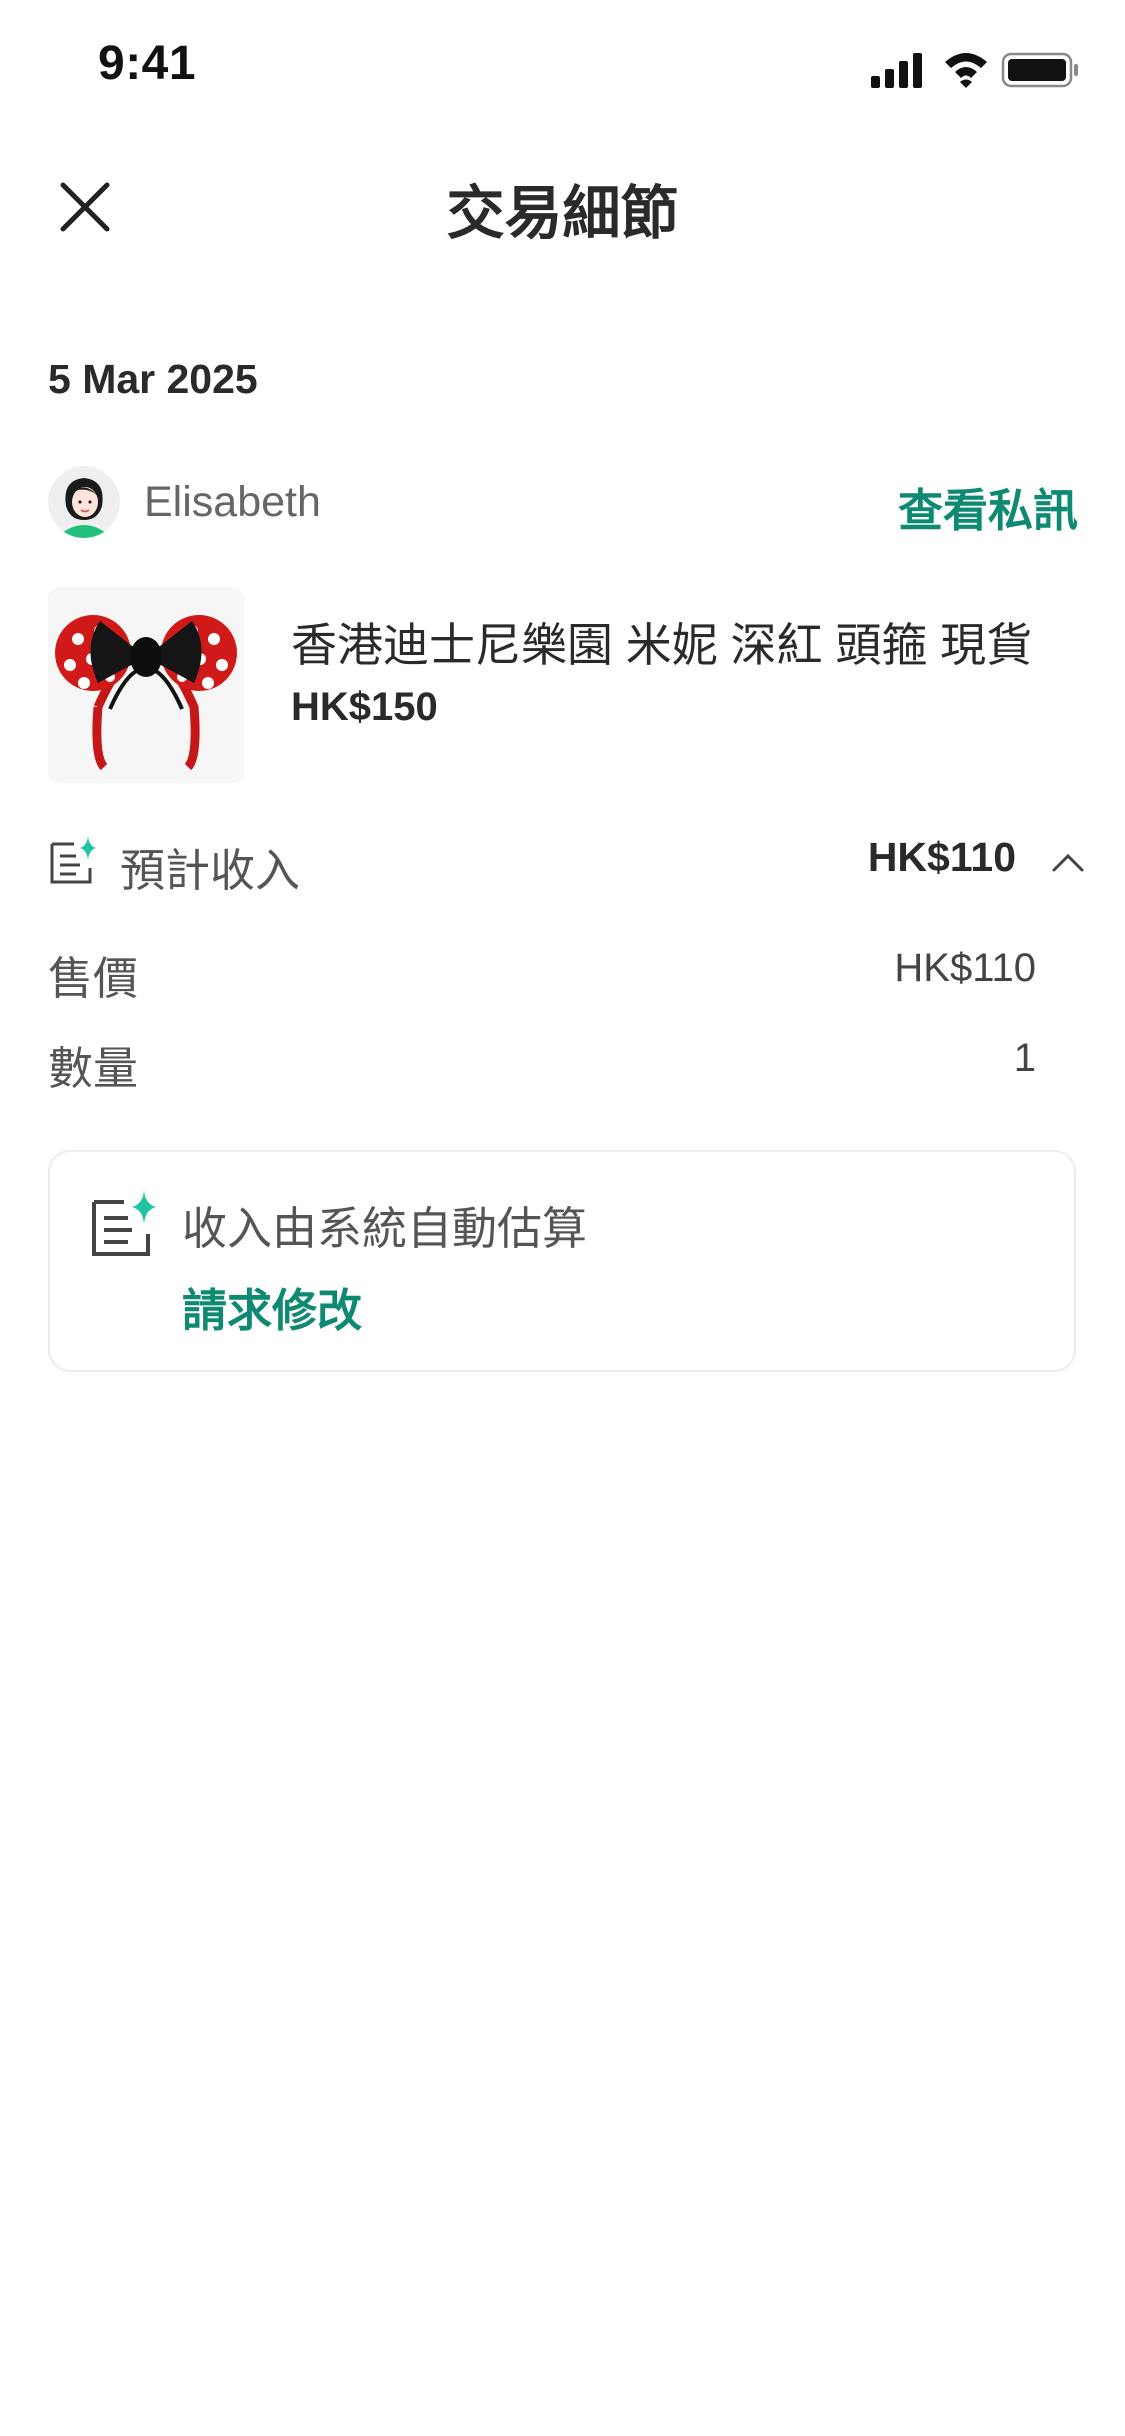 This screenshot has width=1125, height=2436. Describe the element at coordinates (93, 1068) in the screenshot. I see `line-item-label: 數量` at that location.